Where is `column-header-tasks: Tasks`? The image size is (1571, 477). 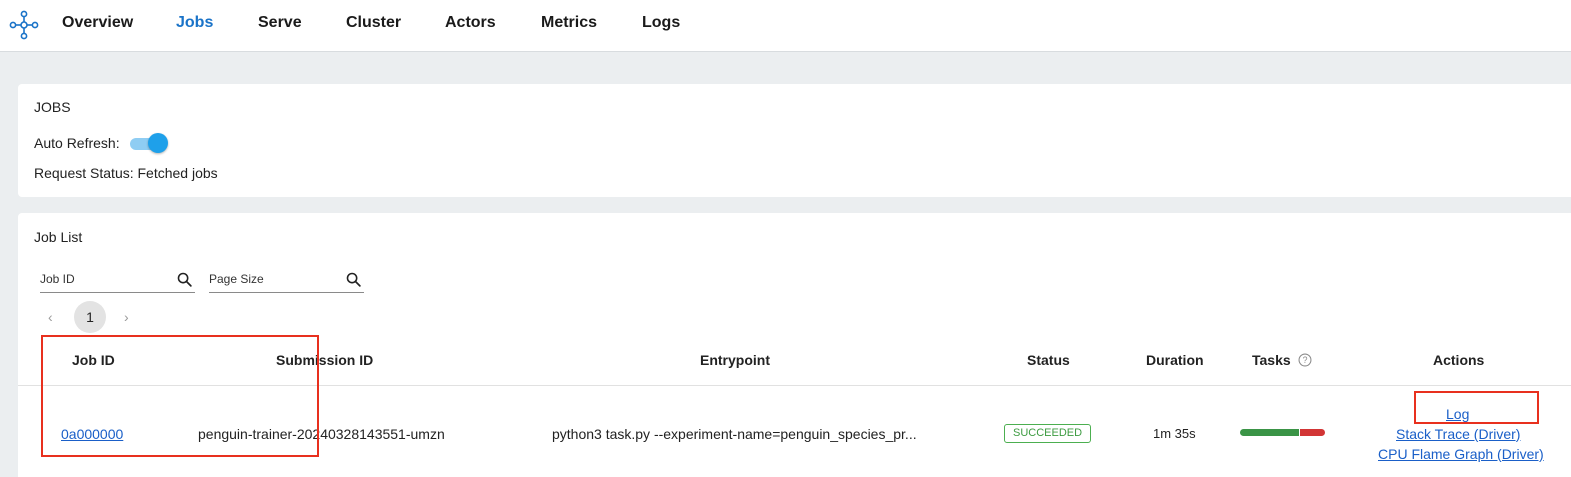 column-header-tasks: Tasks is located at coordinates (1271, 360).